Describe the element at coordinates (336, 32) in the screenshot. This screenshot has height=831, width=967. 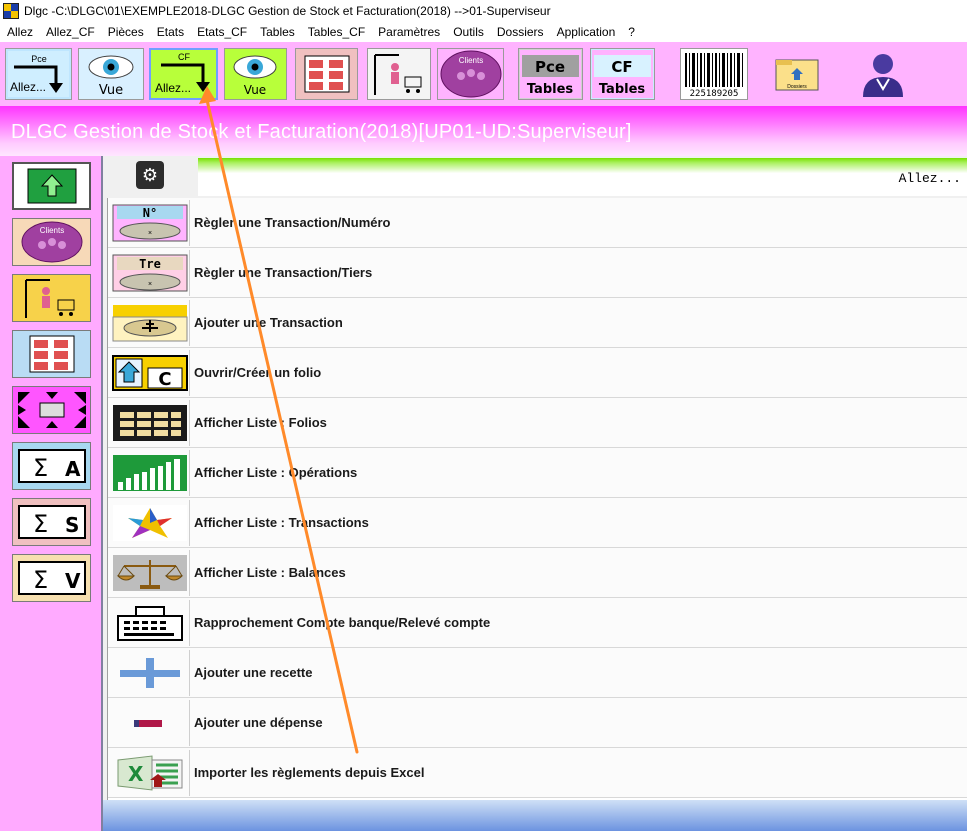
I see `menu-tables-cf: Tables_CF` at that location.